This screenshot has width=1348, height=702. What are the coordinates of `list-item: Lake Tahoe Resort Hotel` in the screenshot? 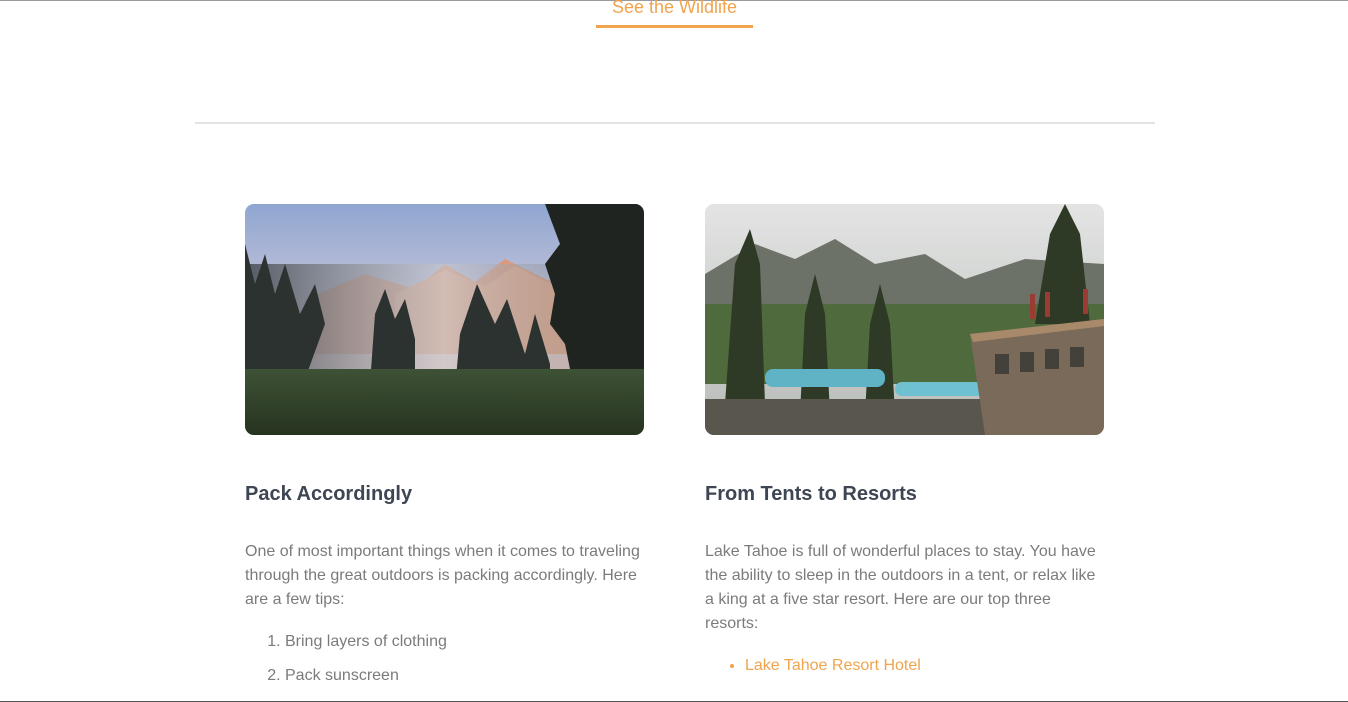 It's located at (925, 666).